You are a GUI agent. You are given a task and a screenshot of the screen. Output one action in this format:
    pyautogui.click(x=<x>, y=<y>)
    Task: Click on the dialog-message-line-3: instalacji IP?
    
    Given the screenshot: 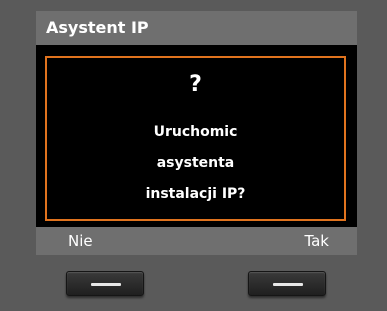 What is the action you would take?
    pyautogui.click(x=195, y=194)
    